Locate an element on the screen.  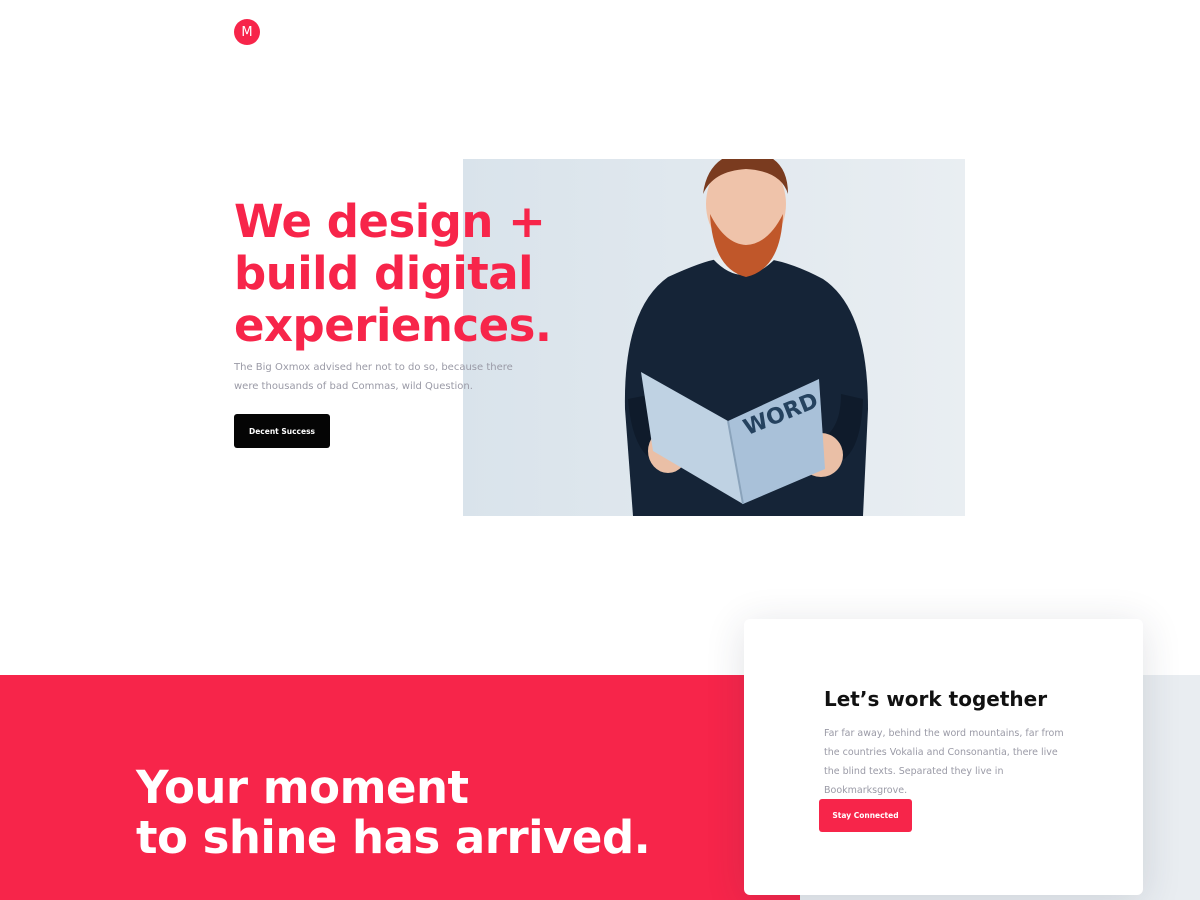
banner-title-line: to shine has arrived. is located at coordinates (393, 837).